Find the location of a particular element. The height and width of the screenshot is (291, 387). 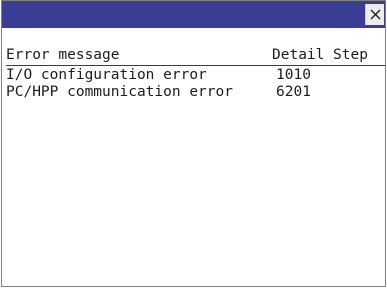

column-header-detail: Detail is located at coordinates (298, 55).